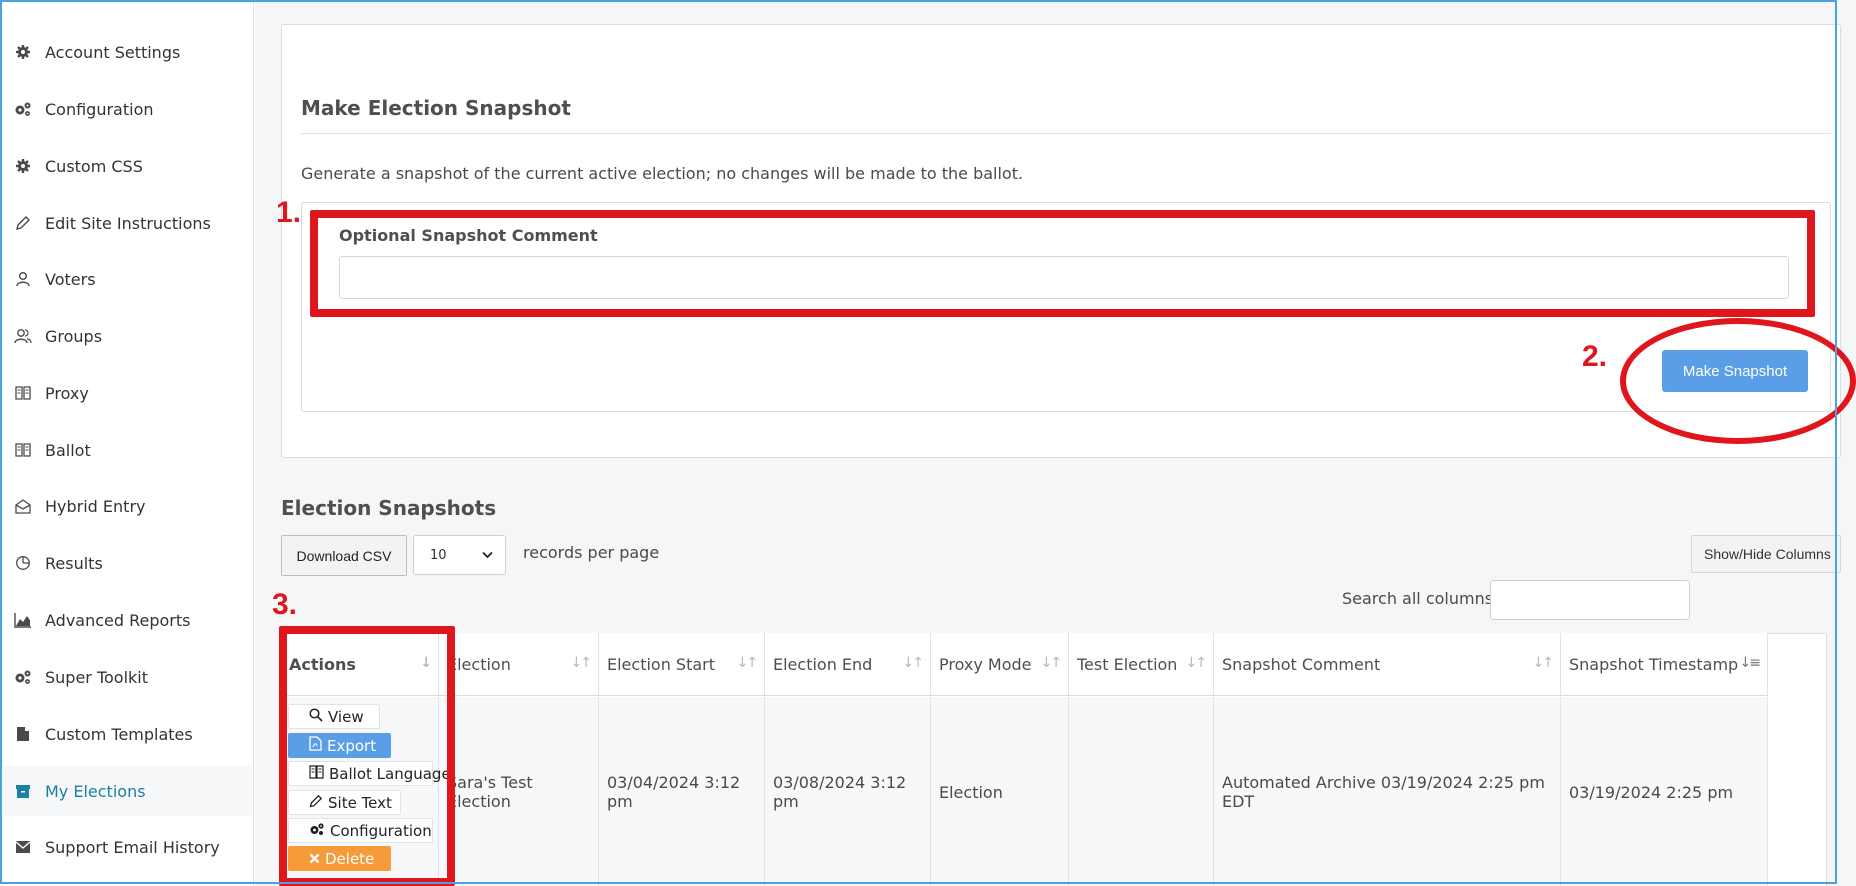  I want to click on sidebar-item-label: Account Settings, so click(113, 52).